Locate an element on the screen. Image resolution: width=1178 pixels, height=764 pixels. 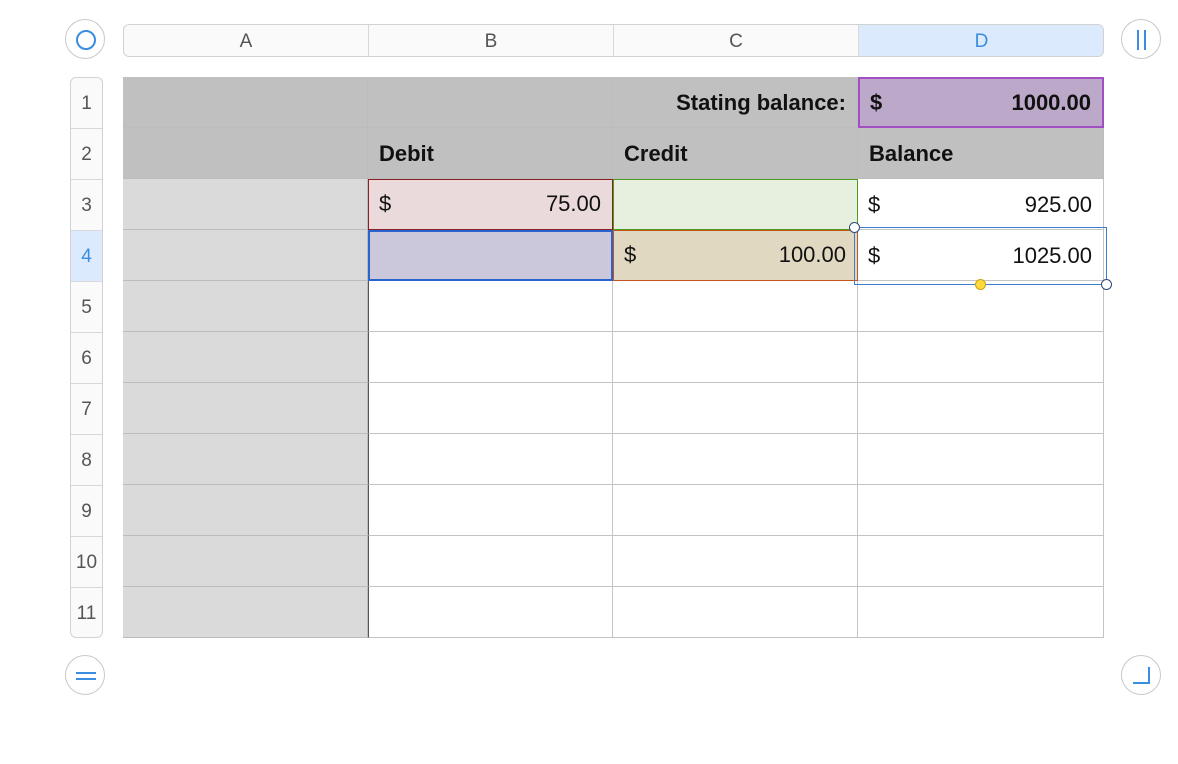
autofill-handle is located at coordinates (980, 284).